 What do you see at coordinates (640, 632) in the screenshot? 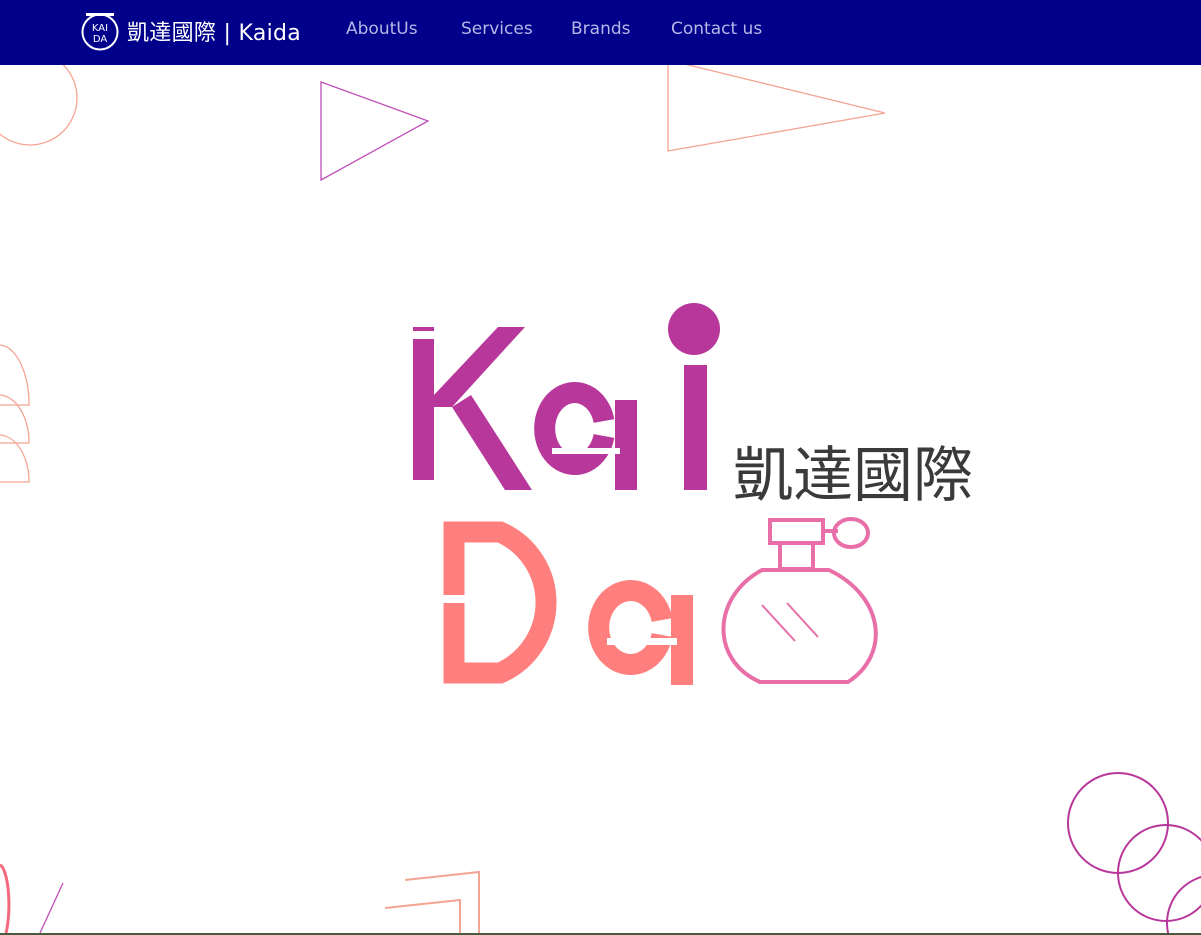
I see `logo-letter-a-bottom` at bounding box center [640, 632].